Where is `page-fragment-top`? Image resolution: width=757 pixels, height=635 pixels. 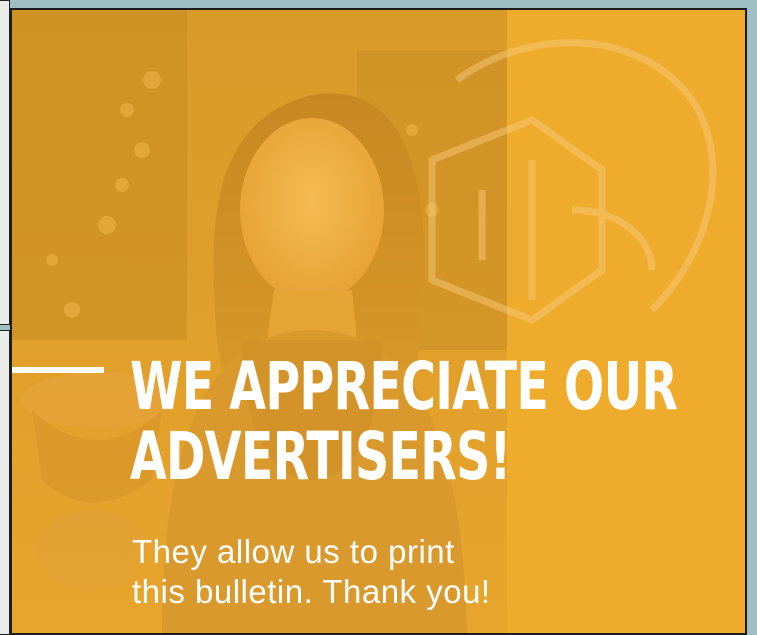
page-fragment-top is located at coordinates (5, 162).